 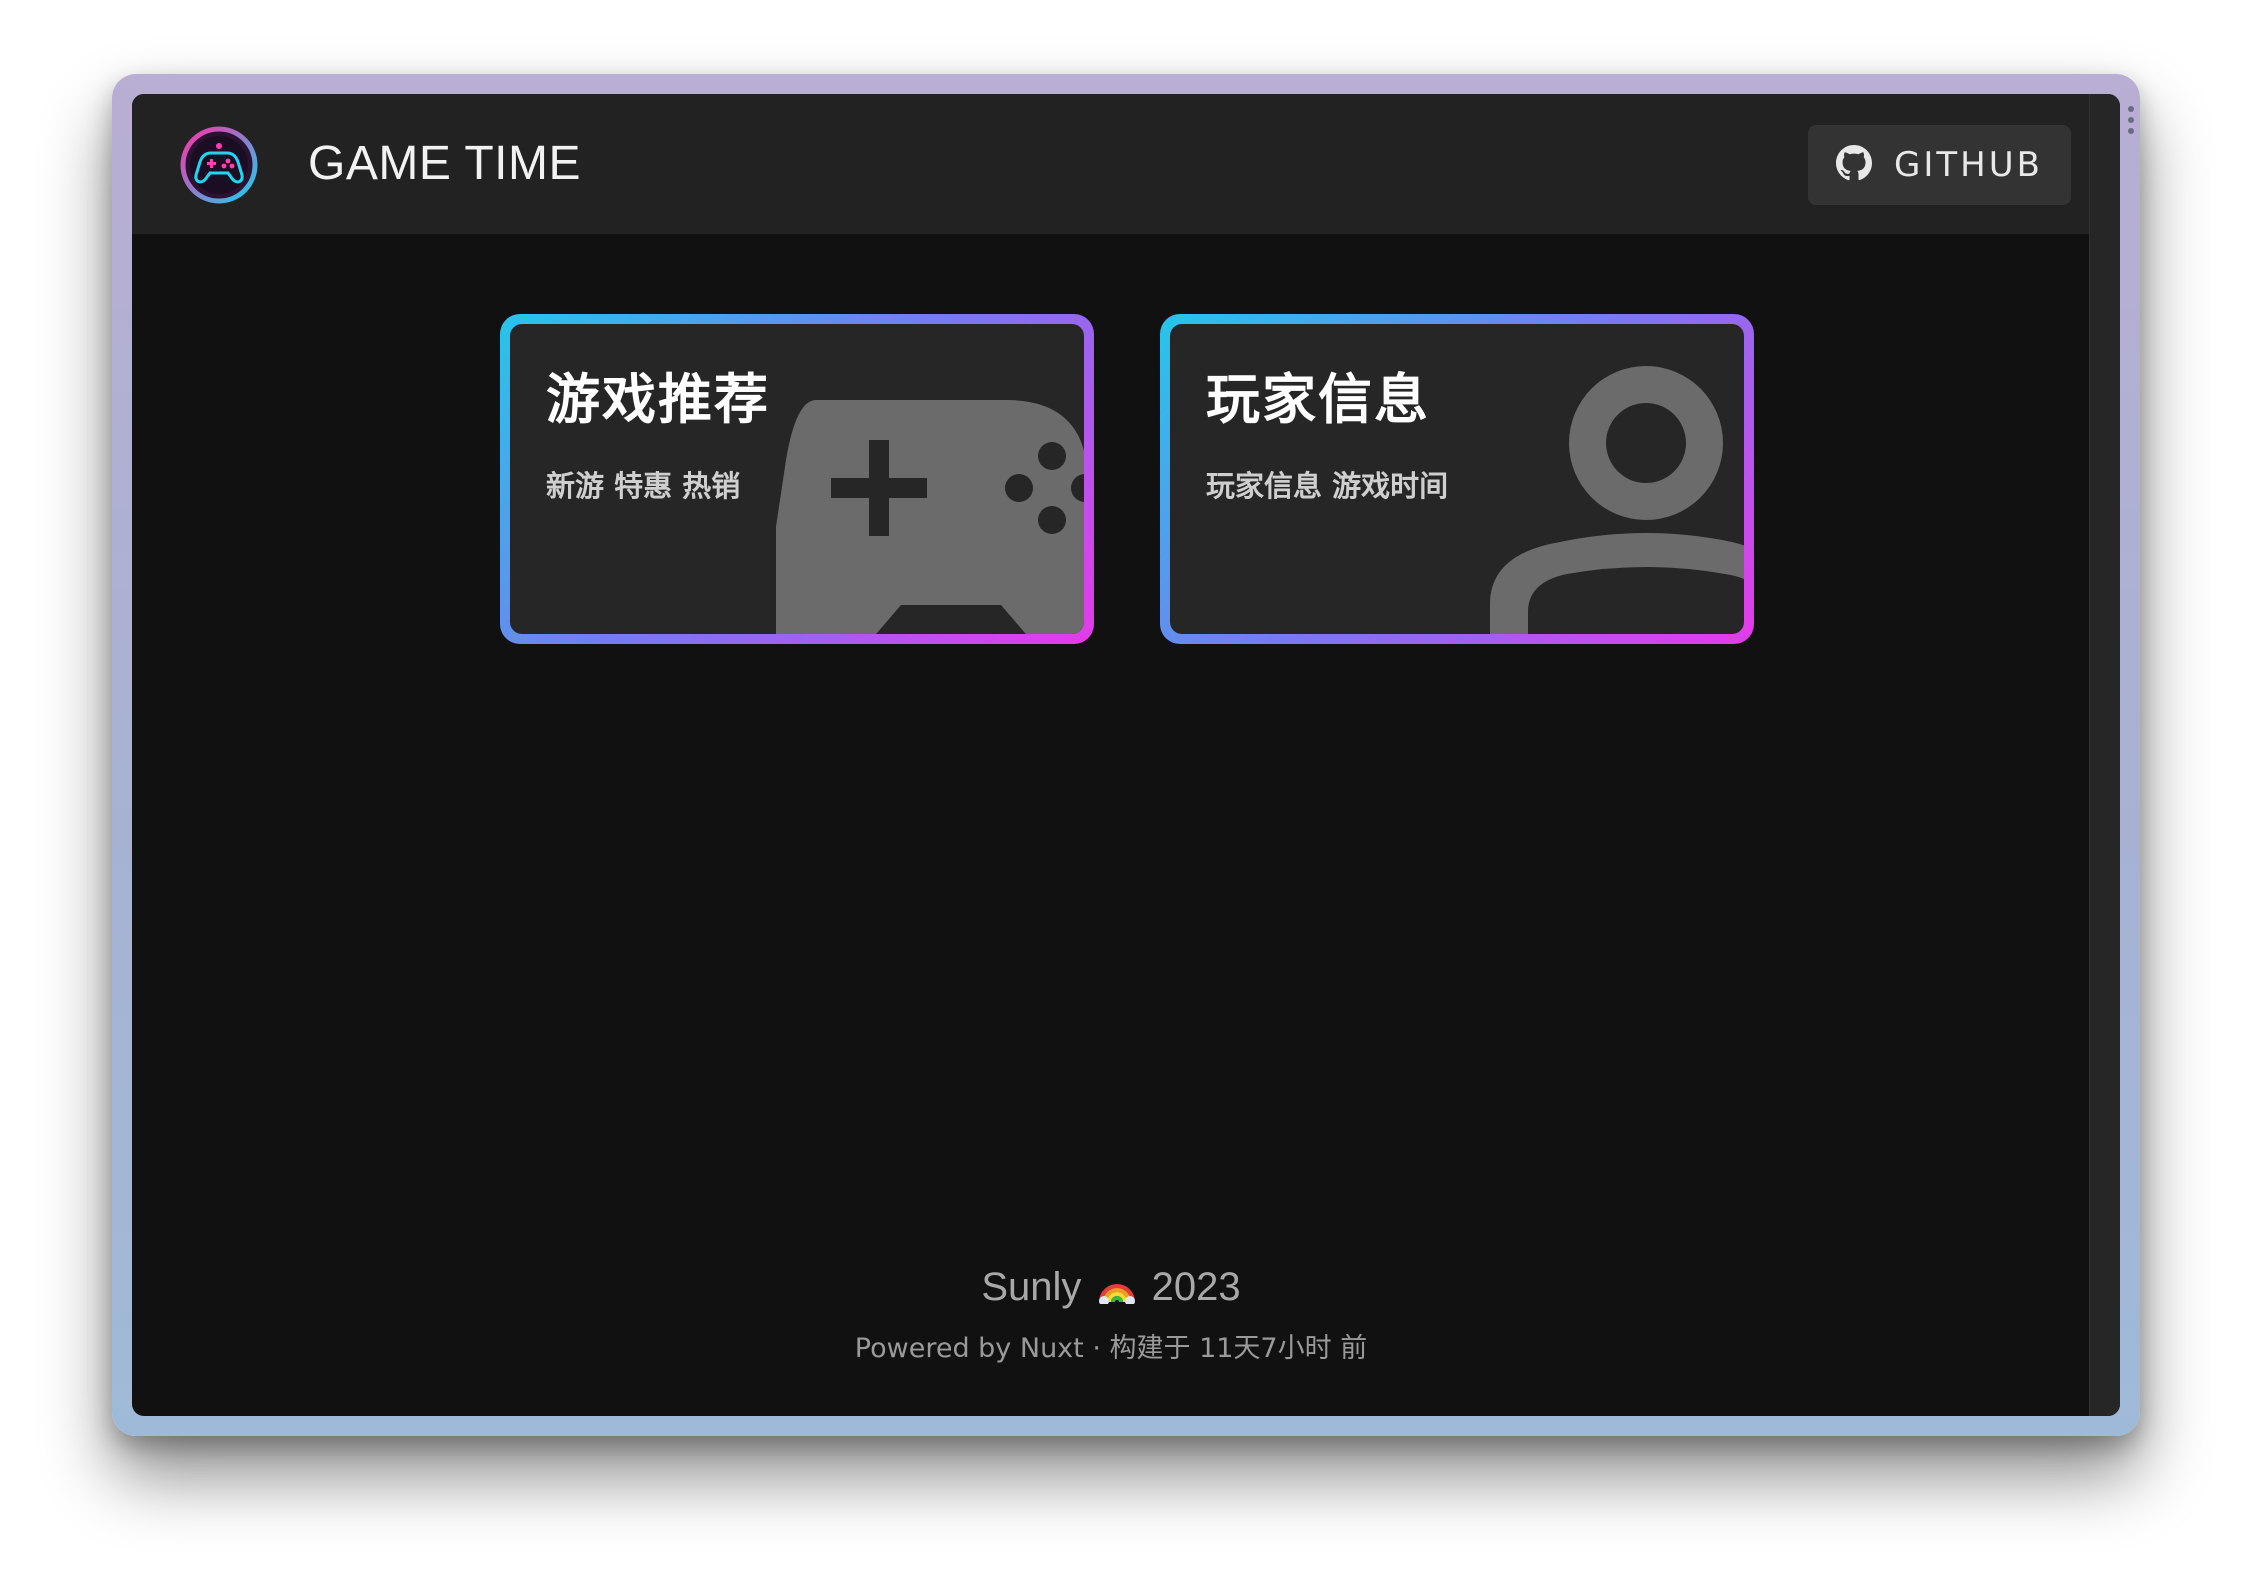 What do you see at coordinates (1117, 1291) in the screenshot?
I see `rainbow-icon` at bounding box center [1117, 1291].